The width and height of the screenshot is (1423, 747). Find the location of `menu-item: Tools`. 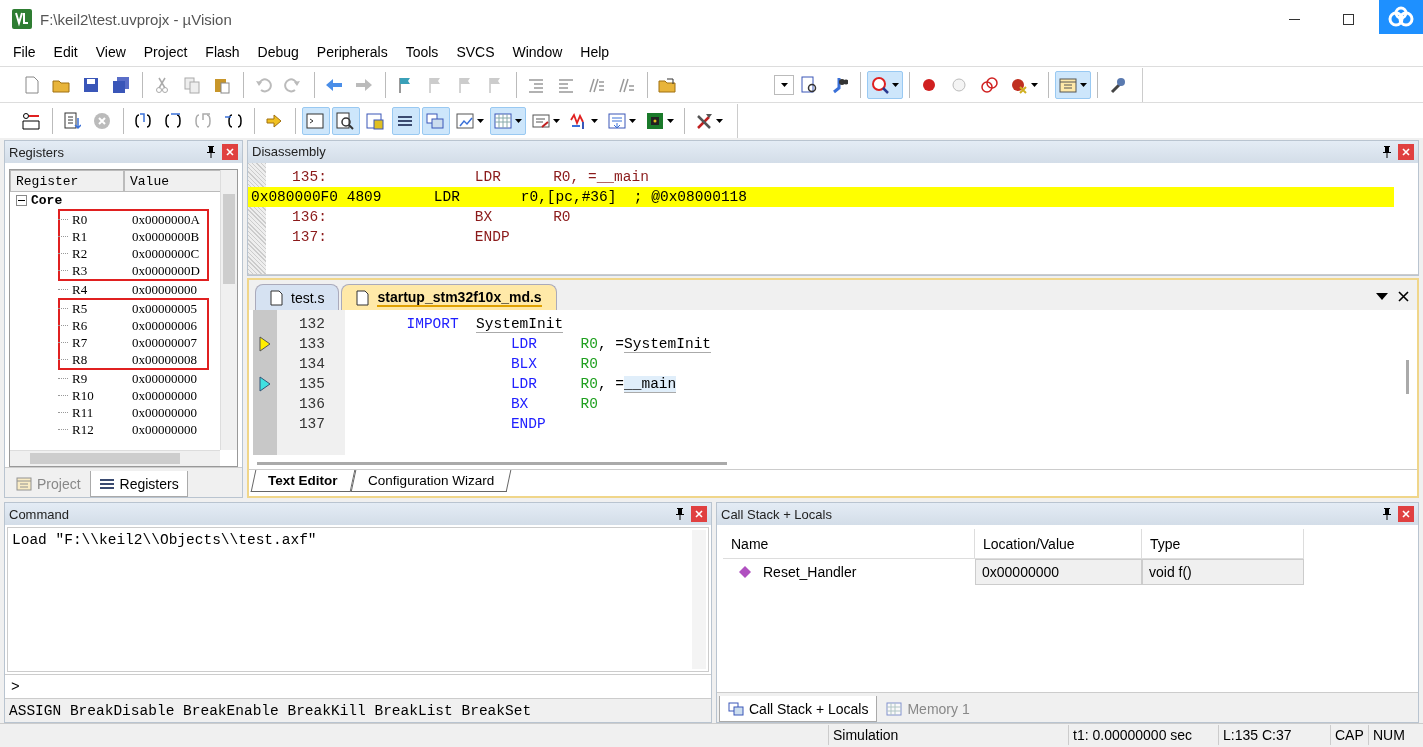

menu-item: Tools is located at coordinates (422, 52).